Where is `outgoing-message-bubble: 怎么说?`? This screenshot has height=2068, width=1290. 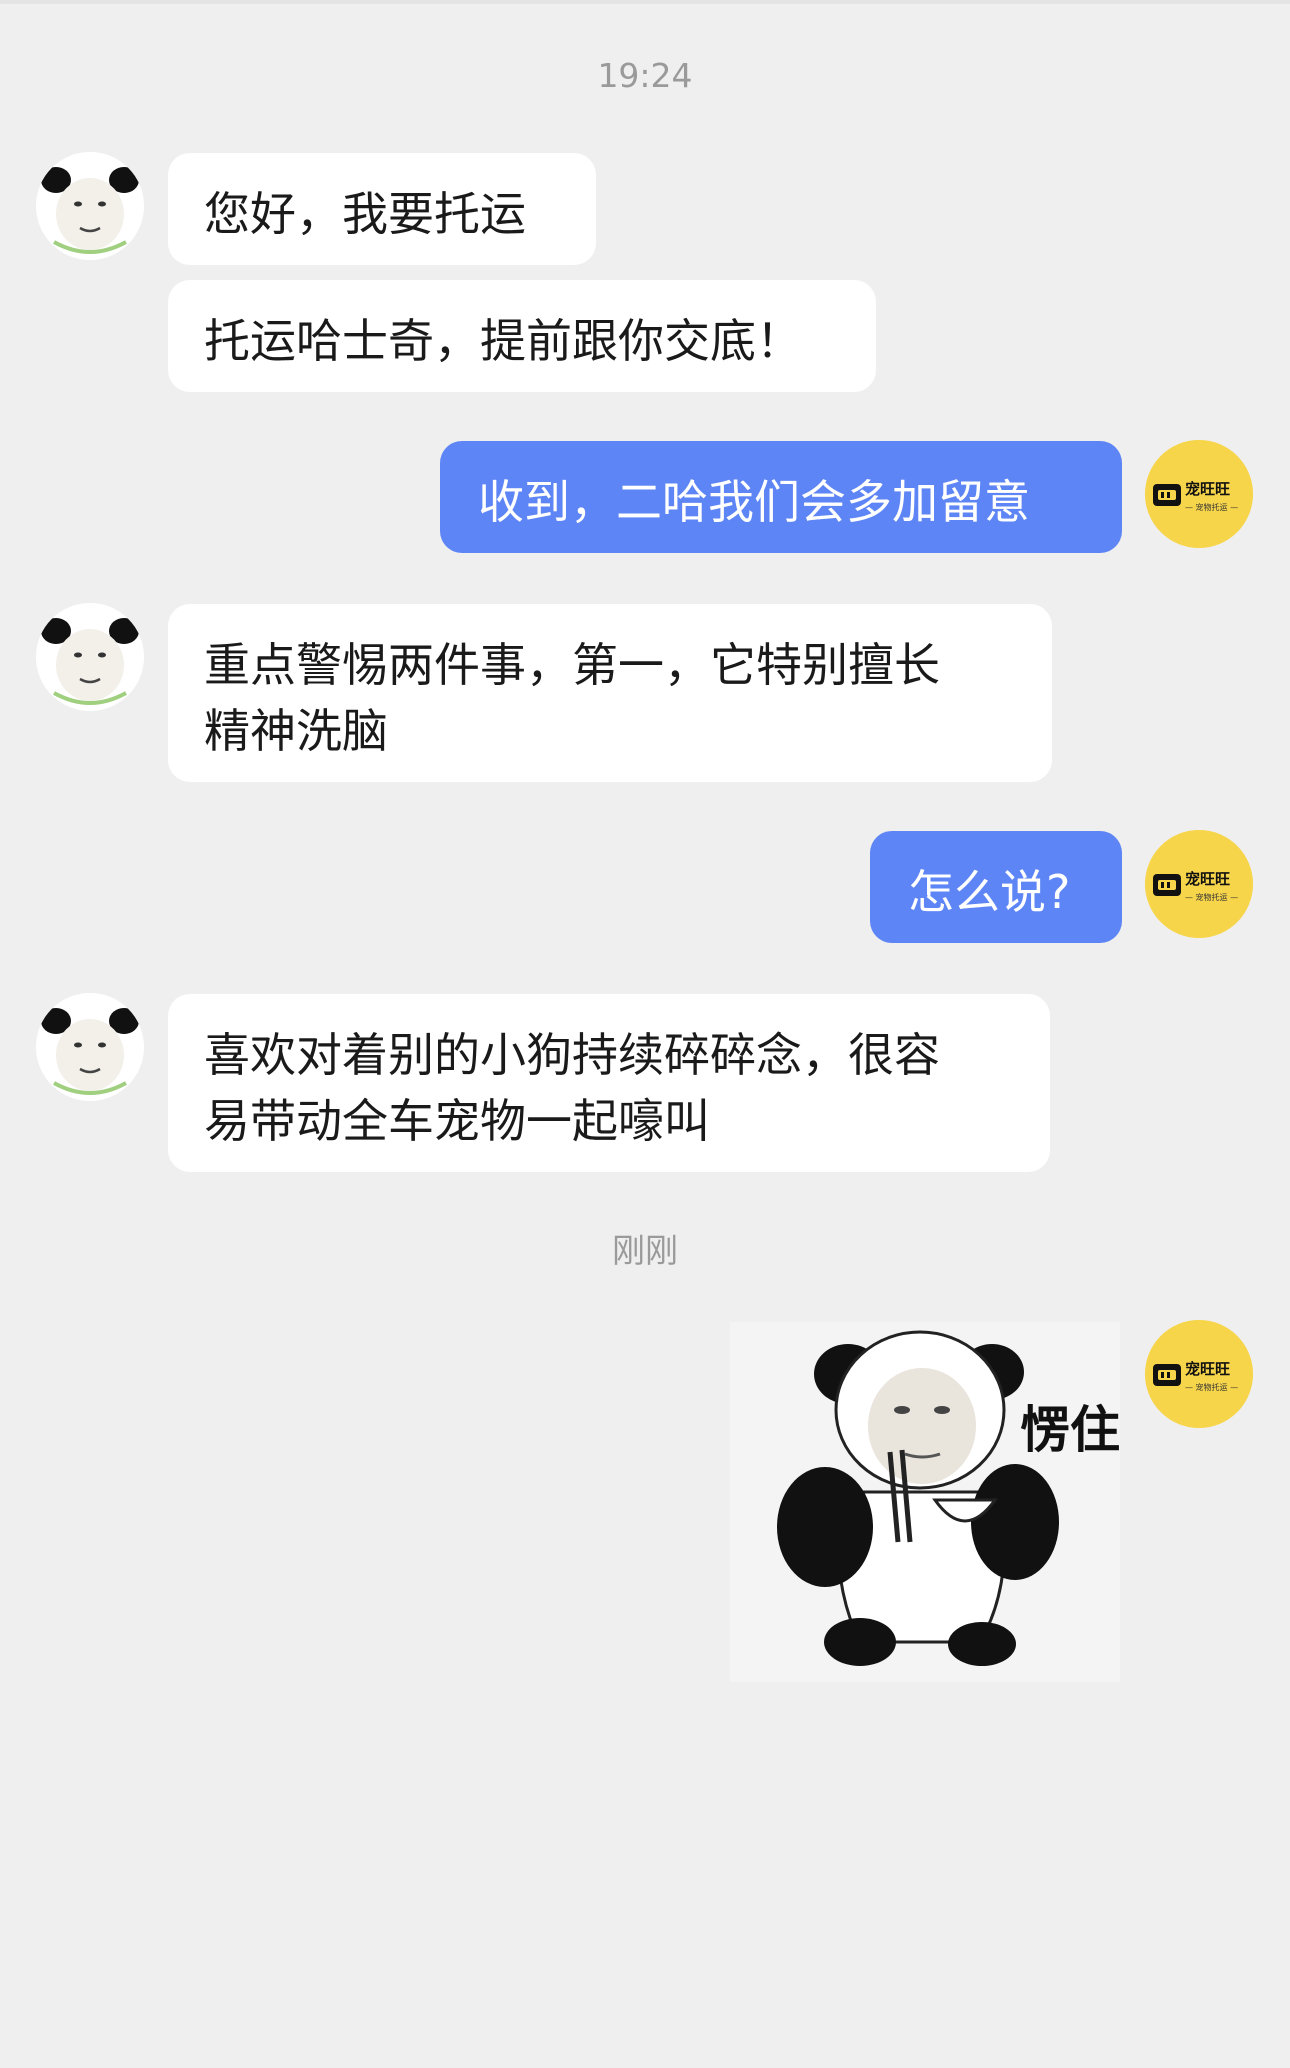
outgoing-message-bubble: 怎么说? is located at coordinates (996, 887).